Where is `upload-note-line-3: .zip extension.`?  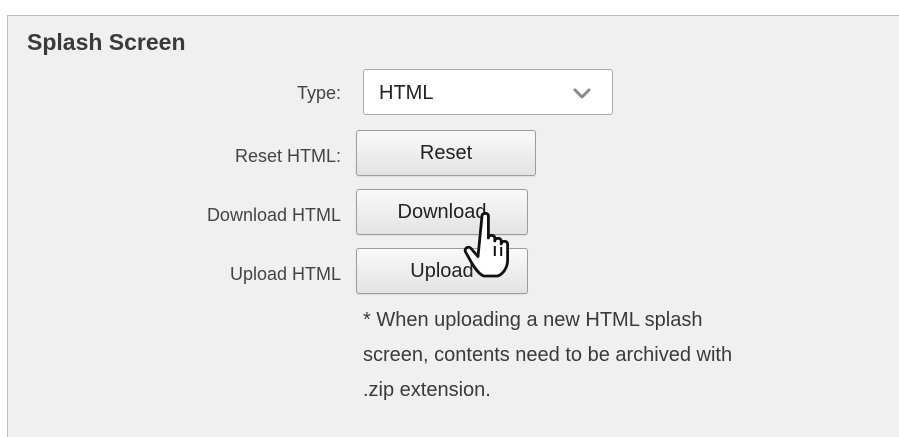 upload-note-line-3: .zip extension. is located at coordinates (427, 390).